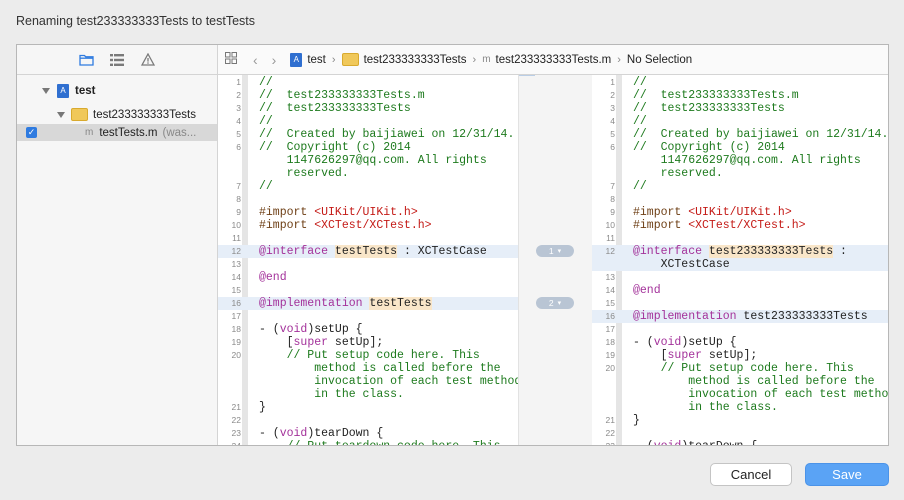 Image resolution: width=904 pixels, height=500 pixels. I want to click on list-icon, so click(117, 60).